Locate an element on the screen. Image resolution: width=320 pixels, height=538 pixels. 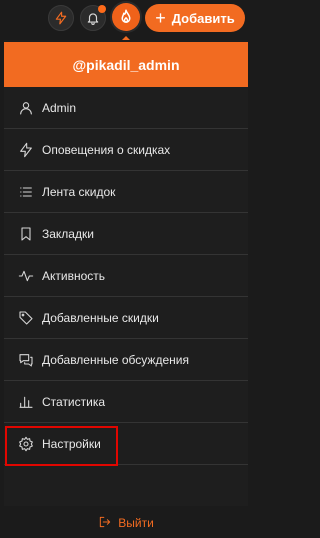
bell-icon is located at coordinates (93, 19).